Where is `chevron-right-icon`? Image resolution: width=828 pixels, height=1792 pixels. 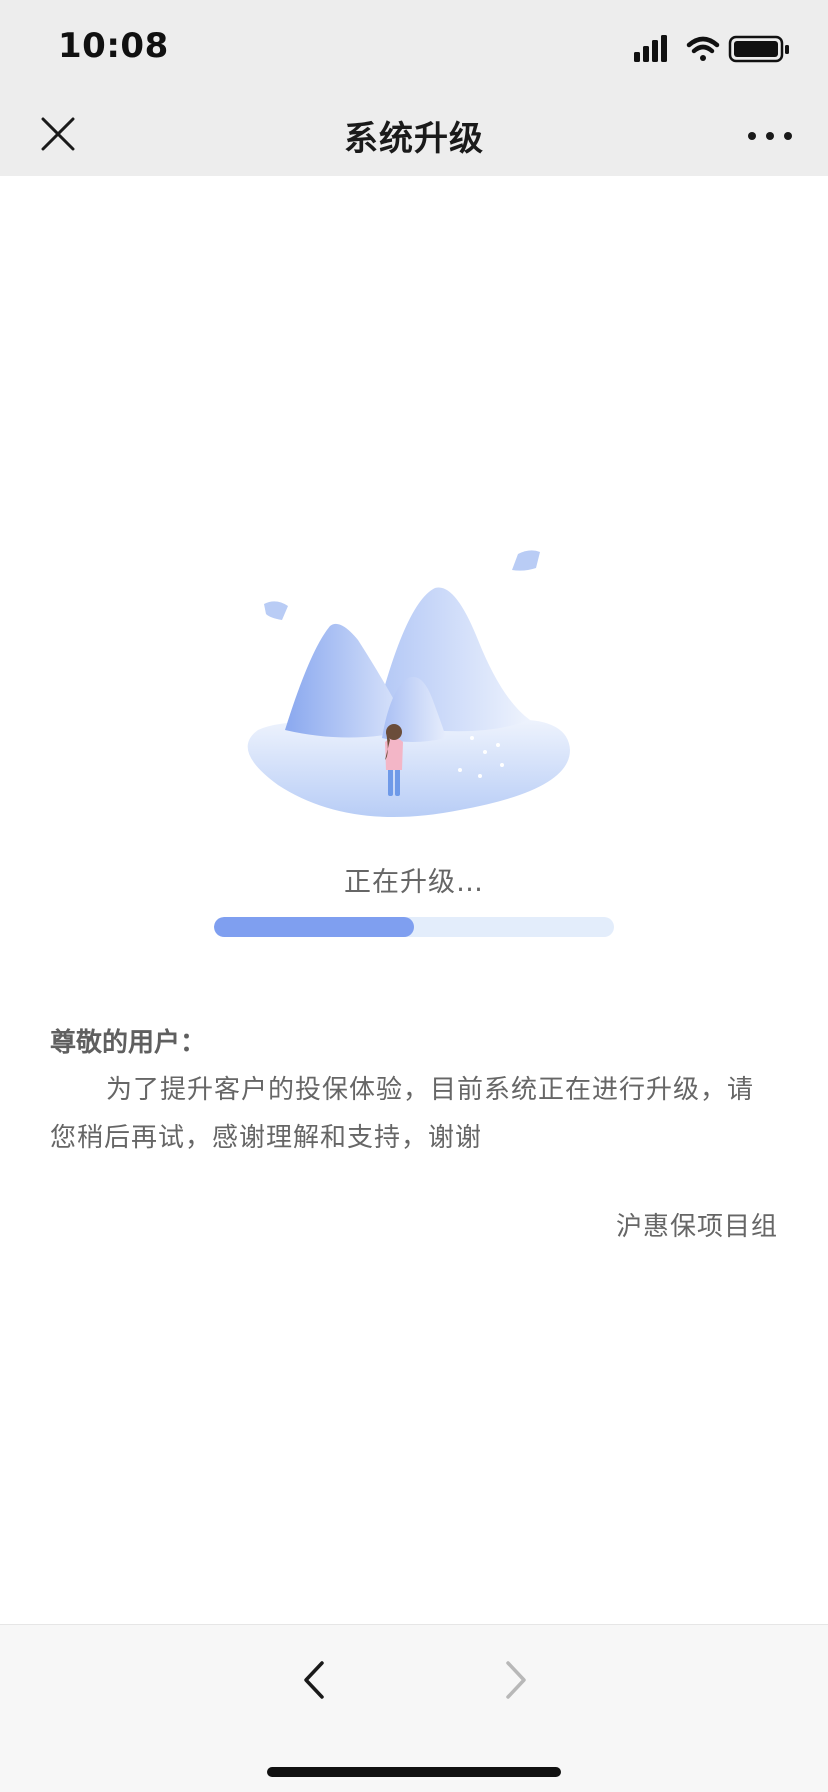 chevron-right-icon is located at coordinates (515, 1680).